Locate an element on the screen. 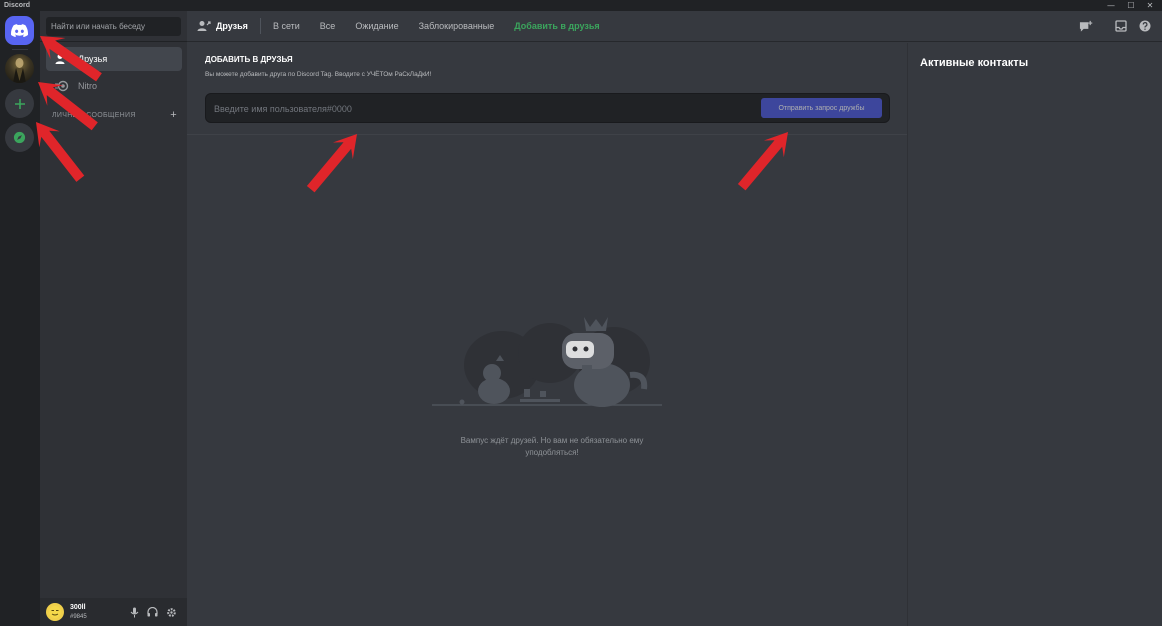  discord-logo-icon is located at coordinates (19, 30).